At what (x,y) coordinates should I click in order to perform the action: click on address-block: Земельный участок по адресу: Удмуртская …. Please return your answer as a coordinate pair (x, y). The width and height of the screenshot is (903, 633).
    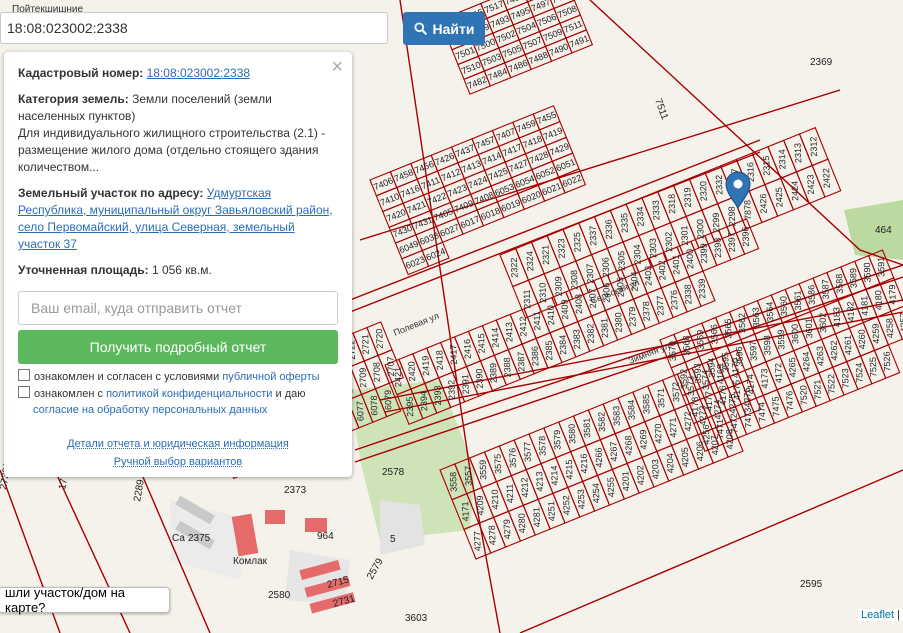
    Looking at the image, I should click on (178, 219).